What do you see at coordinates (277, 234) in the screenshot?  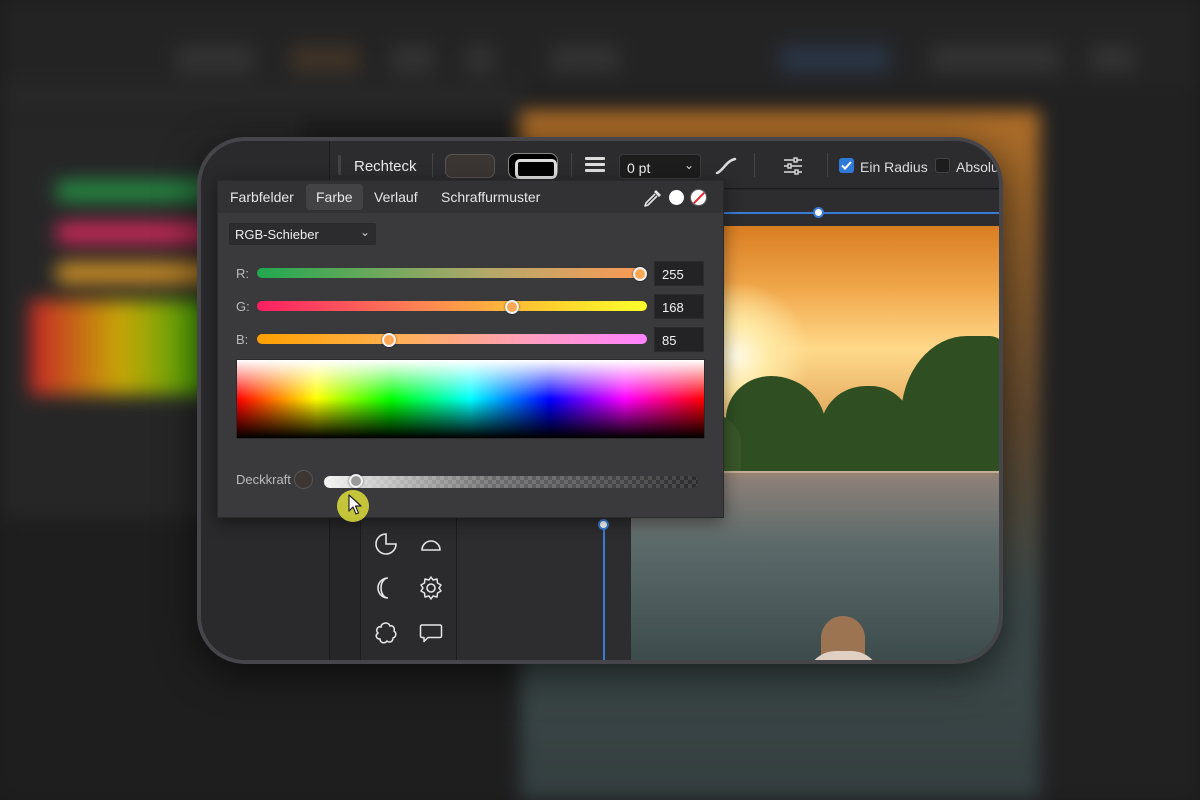 I see `color-mode-value: RGB-Schieber` at bounding box center [277, 234].